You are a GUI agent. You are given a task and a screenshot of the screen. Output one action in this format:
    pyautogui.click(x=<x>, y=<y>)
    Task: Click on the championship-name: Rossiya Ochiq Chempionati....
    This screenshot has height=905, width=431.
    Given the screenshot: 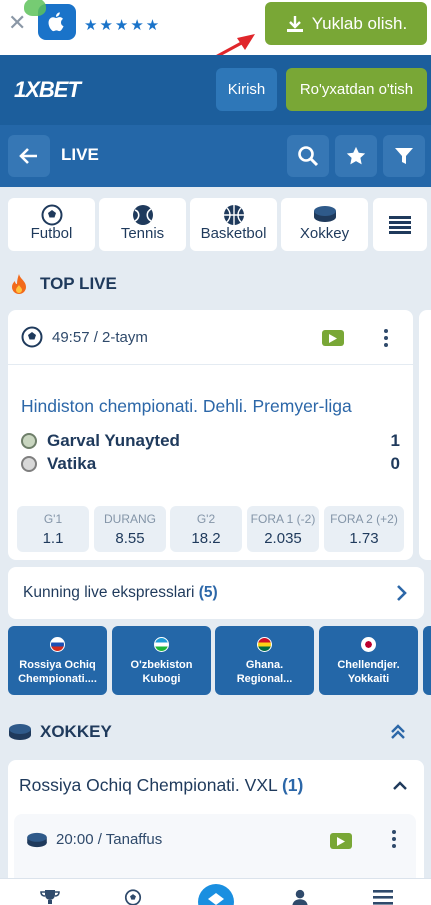 What is the action you would take?
    pyautogui.click(x=57, y=672)
    